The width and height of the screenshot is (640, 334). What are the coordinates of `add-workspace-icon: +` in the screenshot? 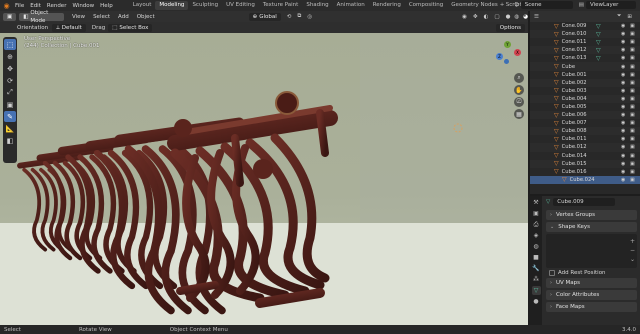 It's located at (502, 5).